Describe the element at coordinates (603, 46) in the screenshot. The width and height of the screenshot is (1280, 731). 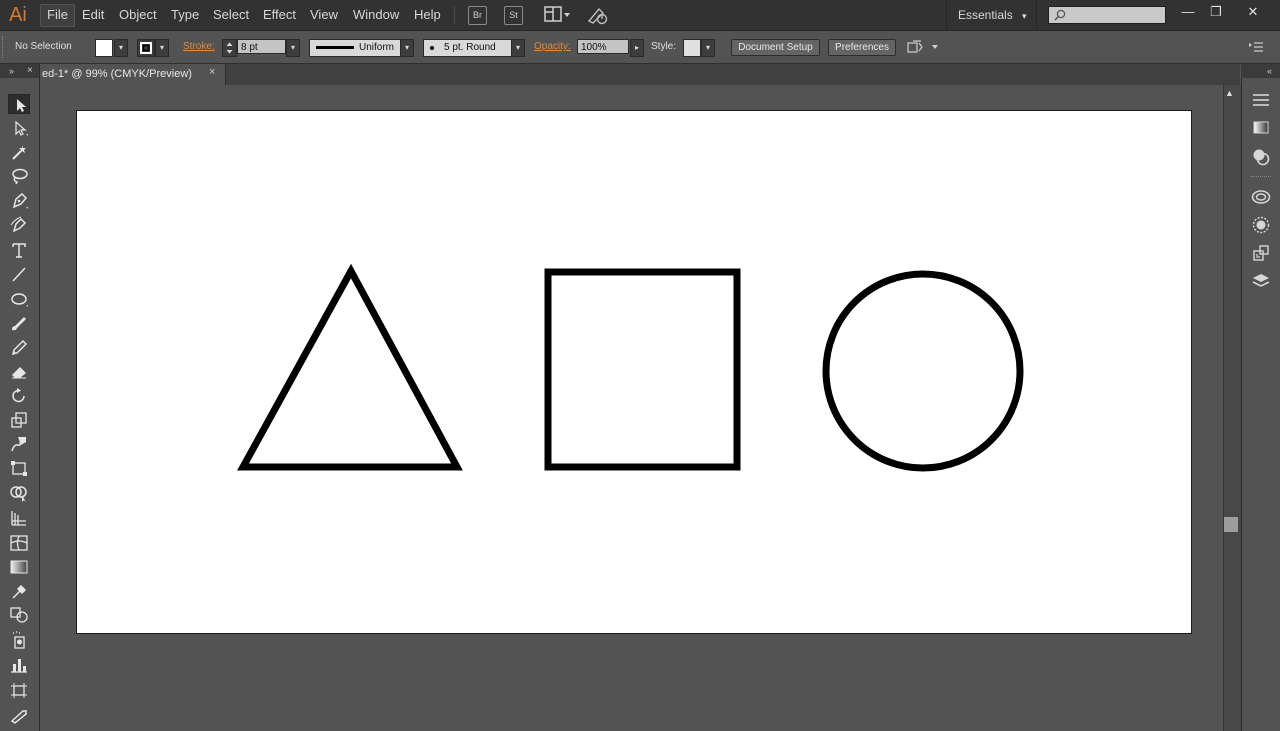
I see `opacity-field: 100%` at that location.